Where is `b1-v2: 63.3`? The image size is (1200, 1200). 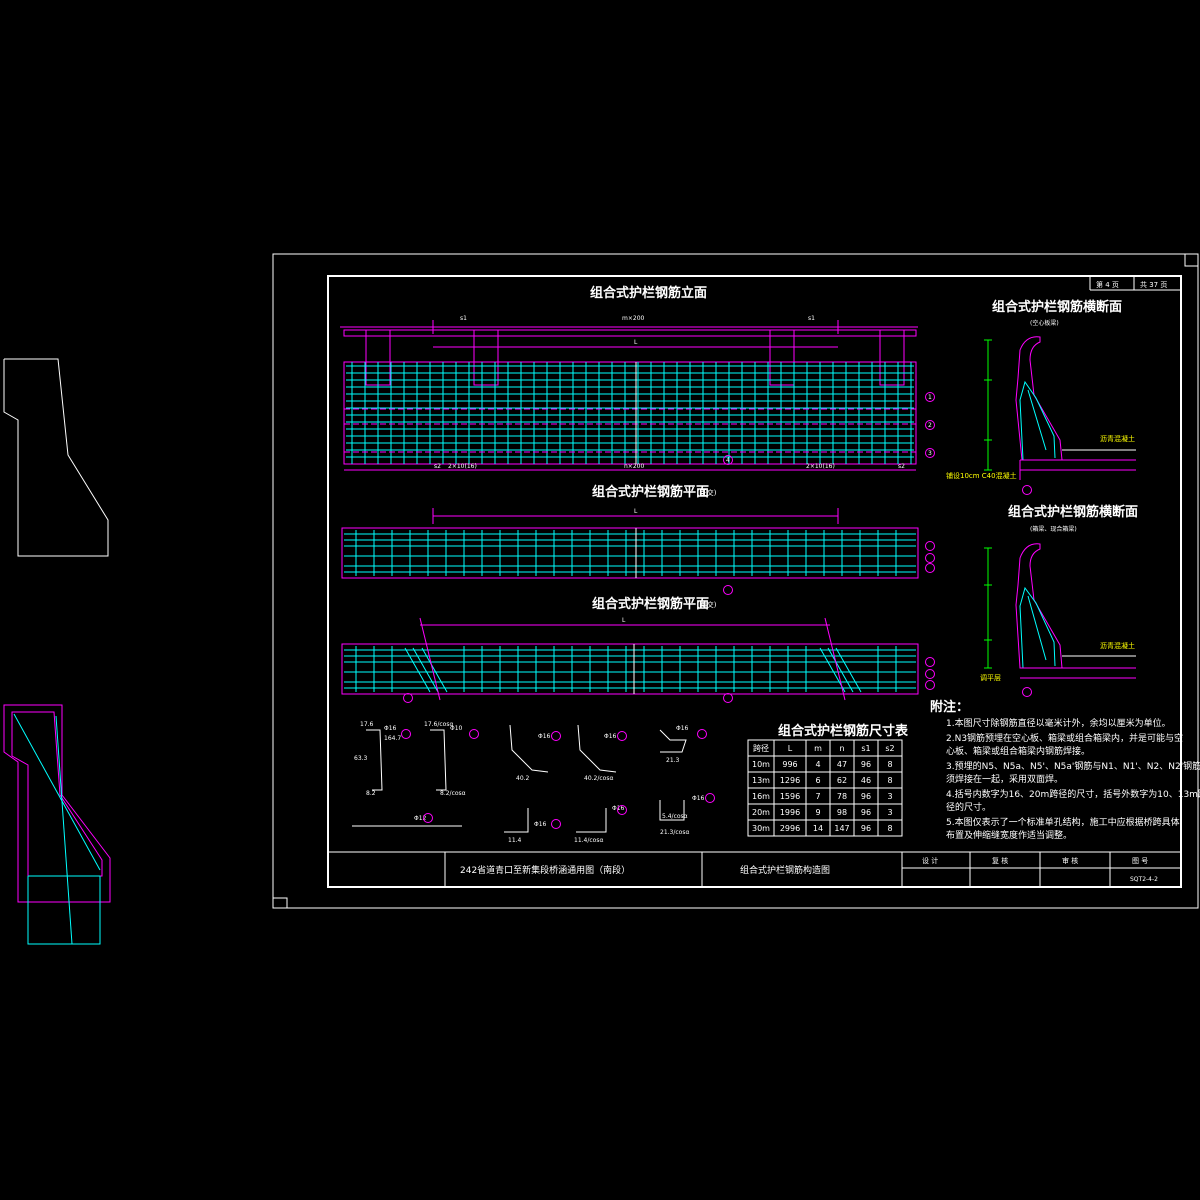 b1-v2: 63.3 is located at coordinates (361, 758).